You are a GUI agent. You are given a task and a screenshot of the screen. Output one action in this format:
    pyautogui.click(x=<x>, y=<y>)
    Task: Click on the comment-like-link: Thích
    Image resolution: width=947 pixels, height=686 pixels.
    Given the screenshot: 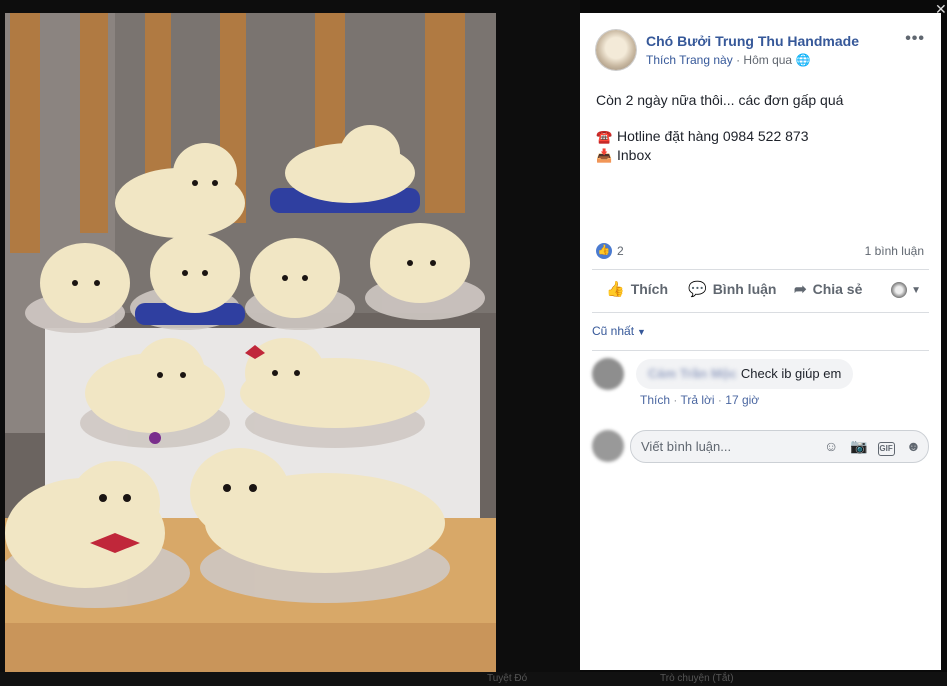 What is the action you would take?
    pyautogui.click(x=655, y=400)
    